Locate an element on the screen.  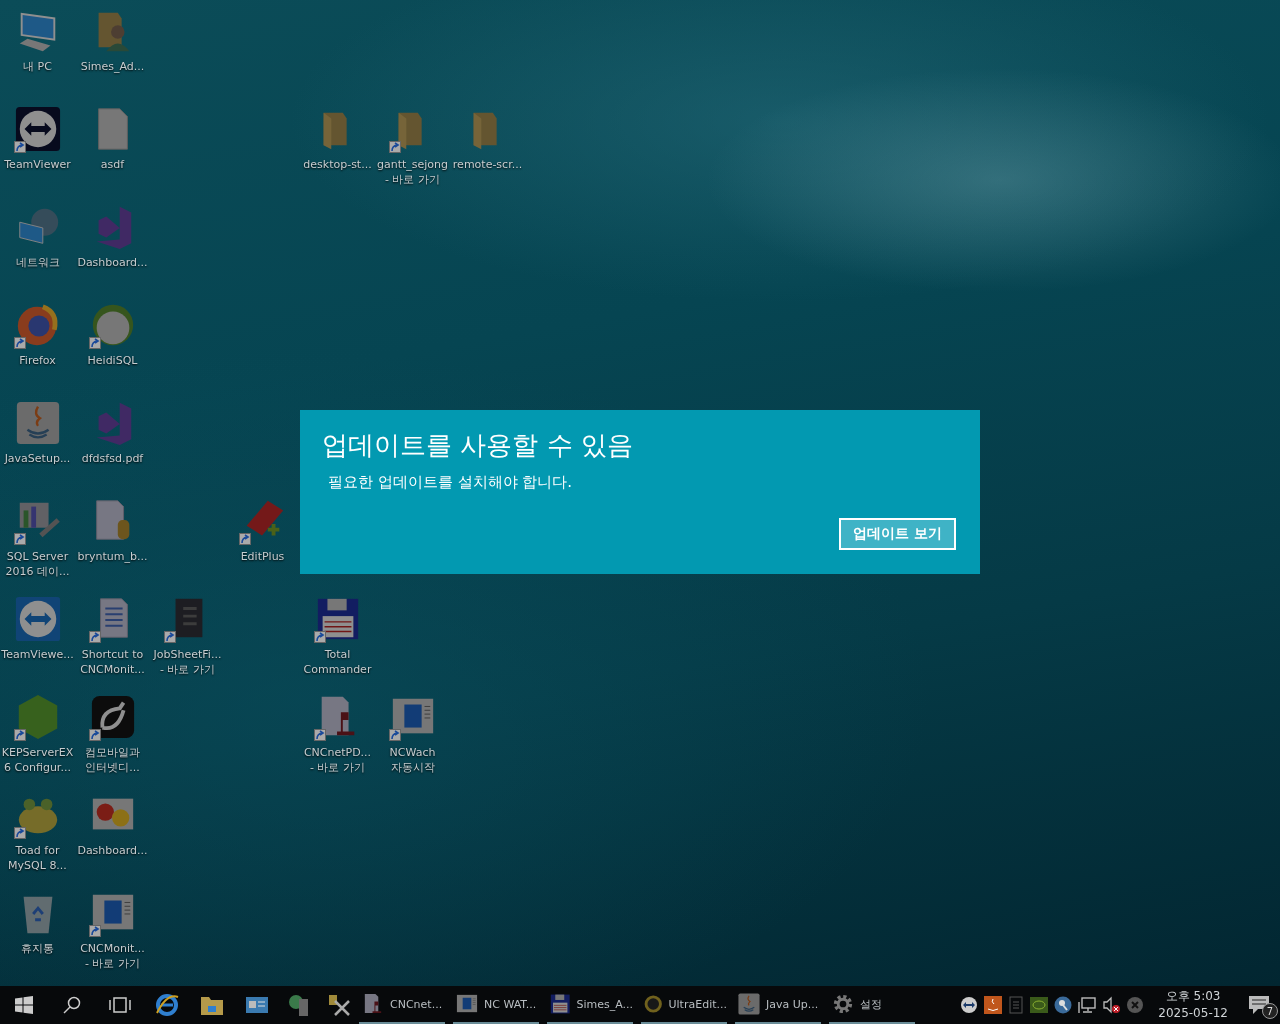
desktop-icon-label: NCWach 자동시작 is located at coordinates (412, 760).